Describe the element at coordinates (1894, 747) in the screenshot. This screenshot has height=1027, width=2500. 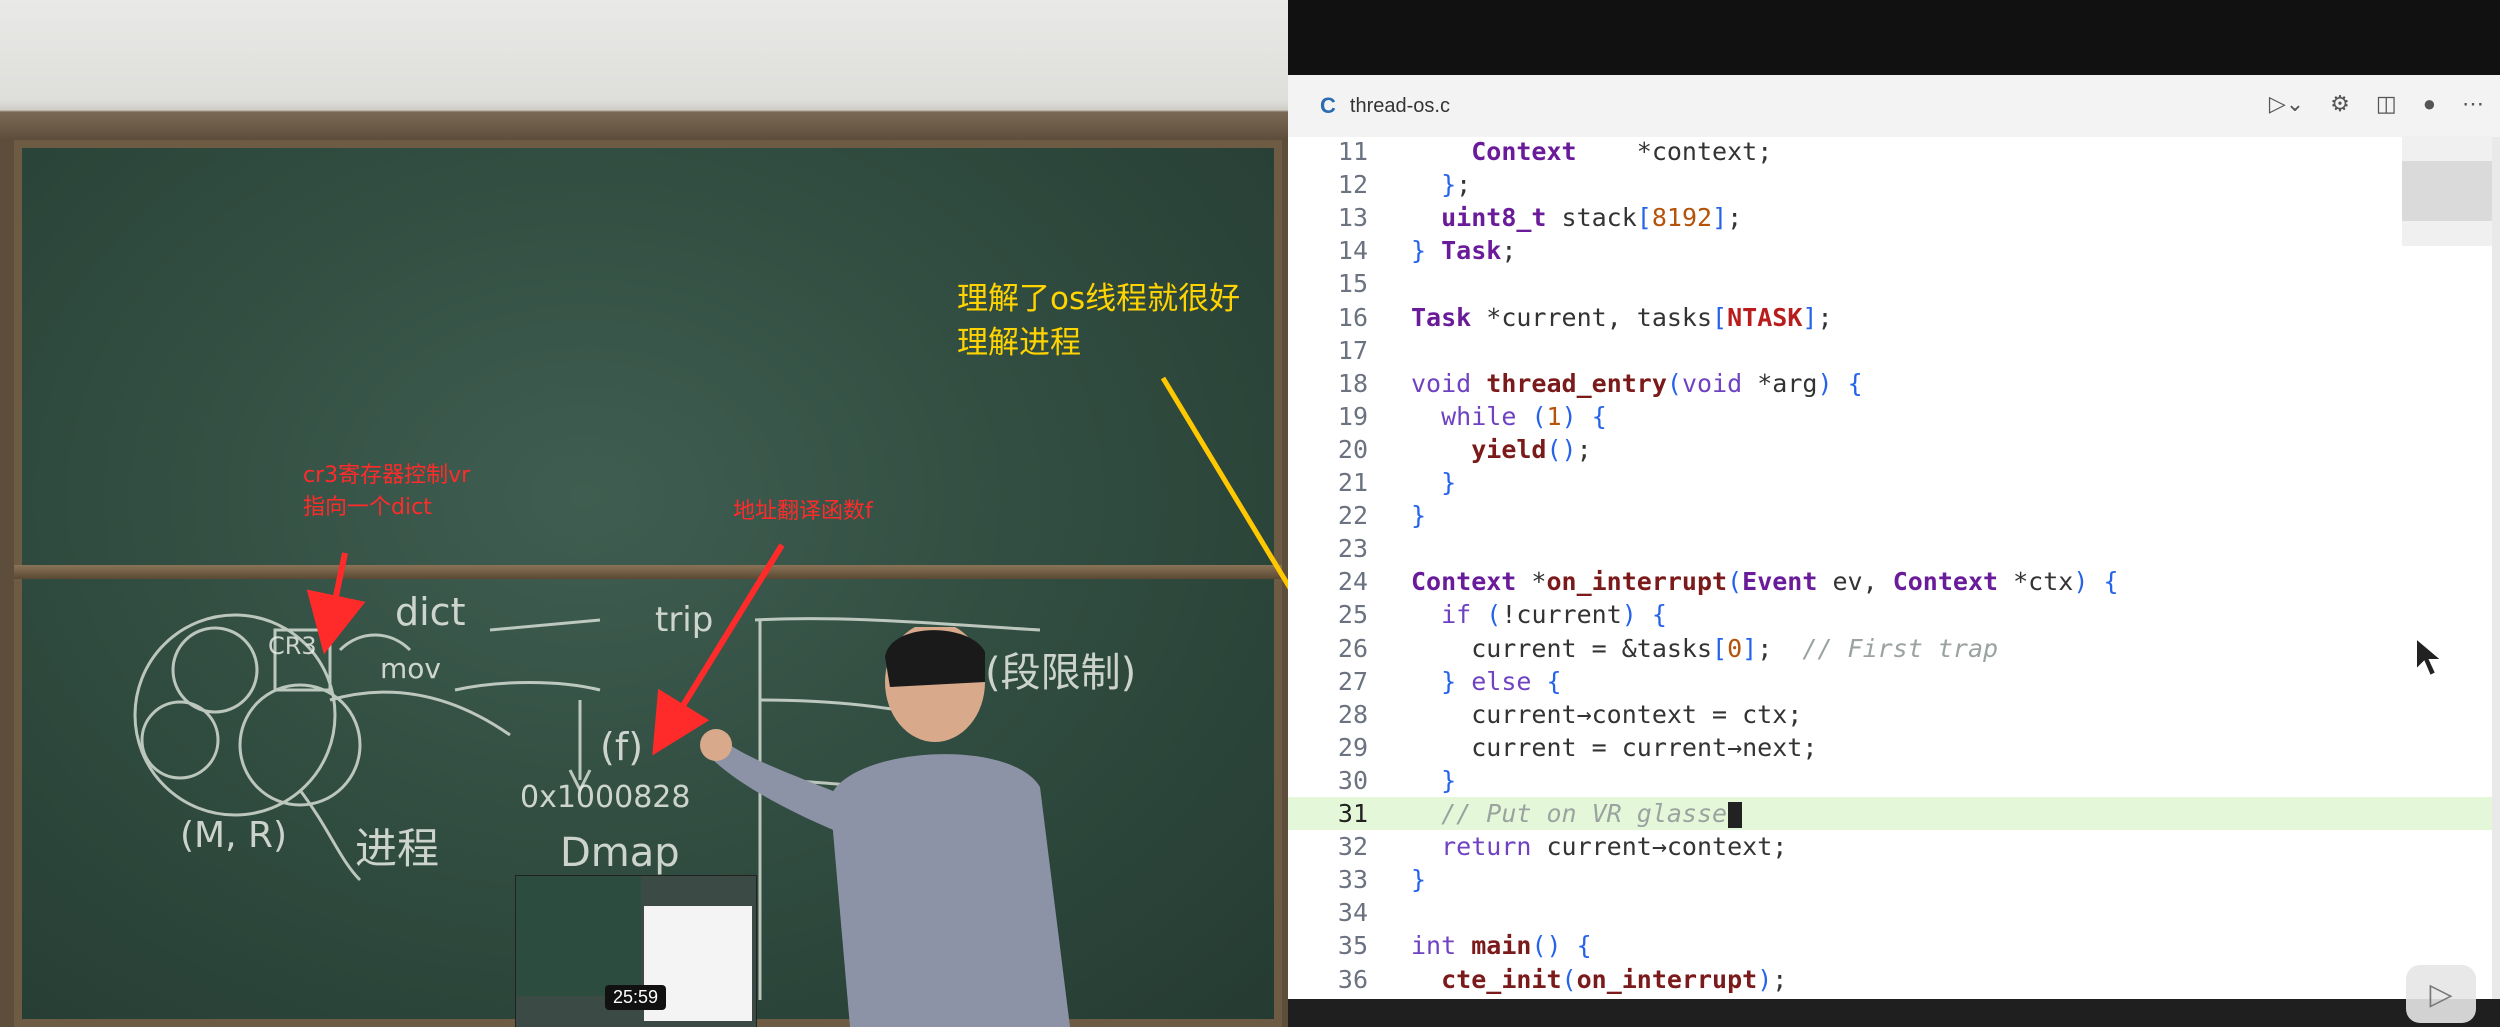
I see `code-line-29: 29 current = current→next;` at that location.